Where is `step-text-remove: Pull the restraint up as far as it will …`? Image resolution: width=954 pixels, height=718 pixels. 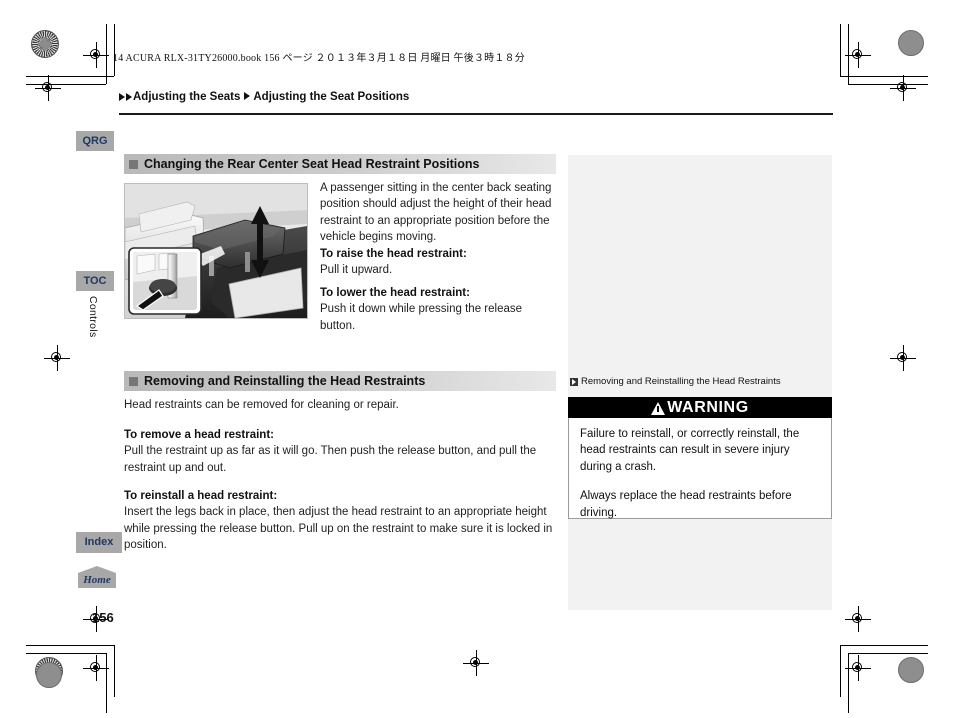
step-text-remove: Pull the restraint up as far as it will … is located at coordinates (330, 459).